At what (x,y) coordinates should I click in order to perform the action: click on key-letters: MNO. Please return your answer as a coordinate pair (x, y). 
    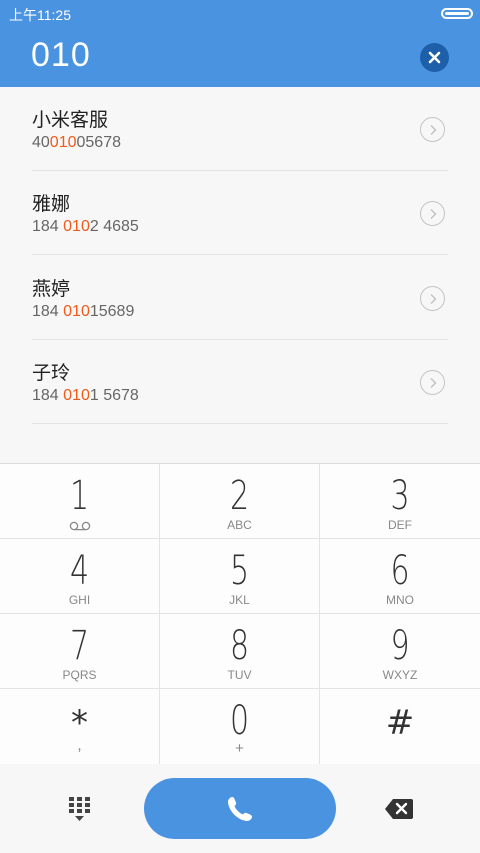
    Looking at the image, I should click on (400, 600).